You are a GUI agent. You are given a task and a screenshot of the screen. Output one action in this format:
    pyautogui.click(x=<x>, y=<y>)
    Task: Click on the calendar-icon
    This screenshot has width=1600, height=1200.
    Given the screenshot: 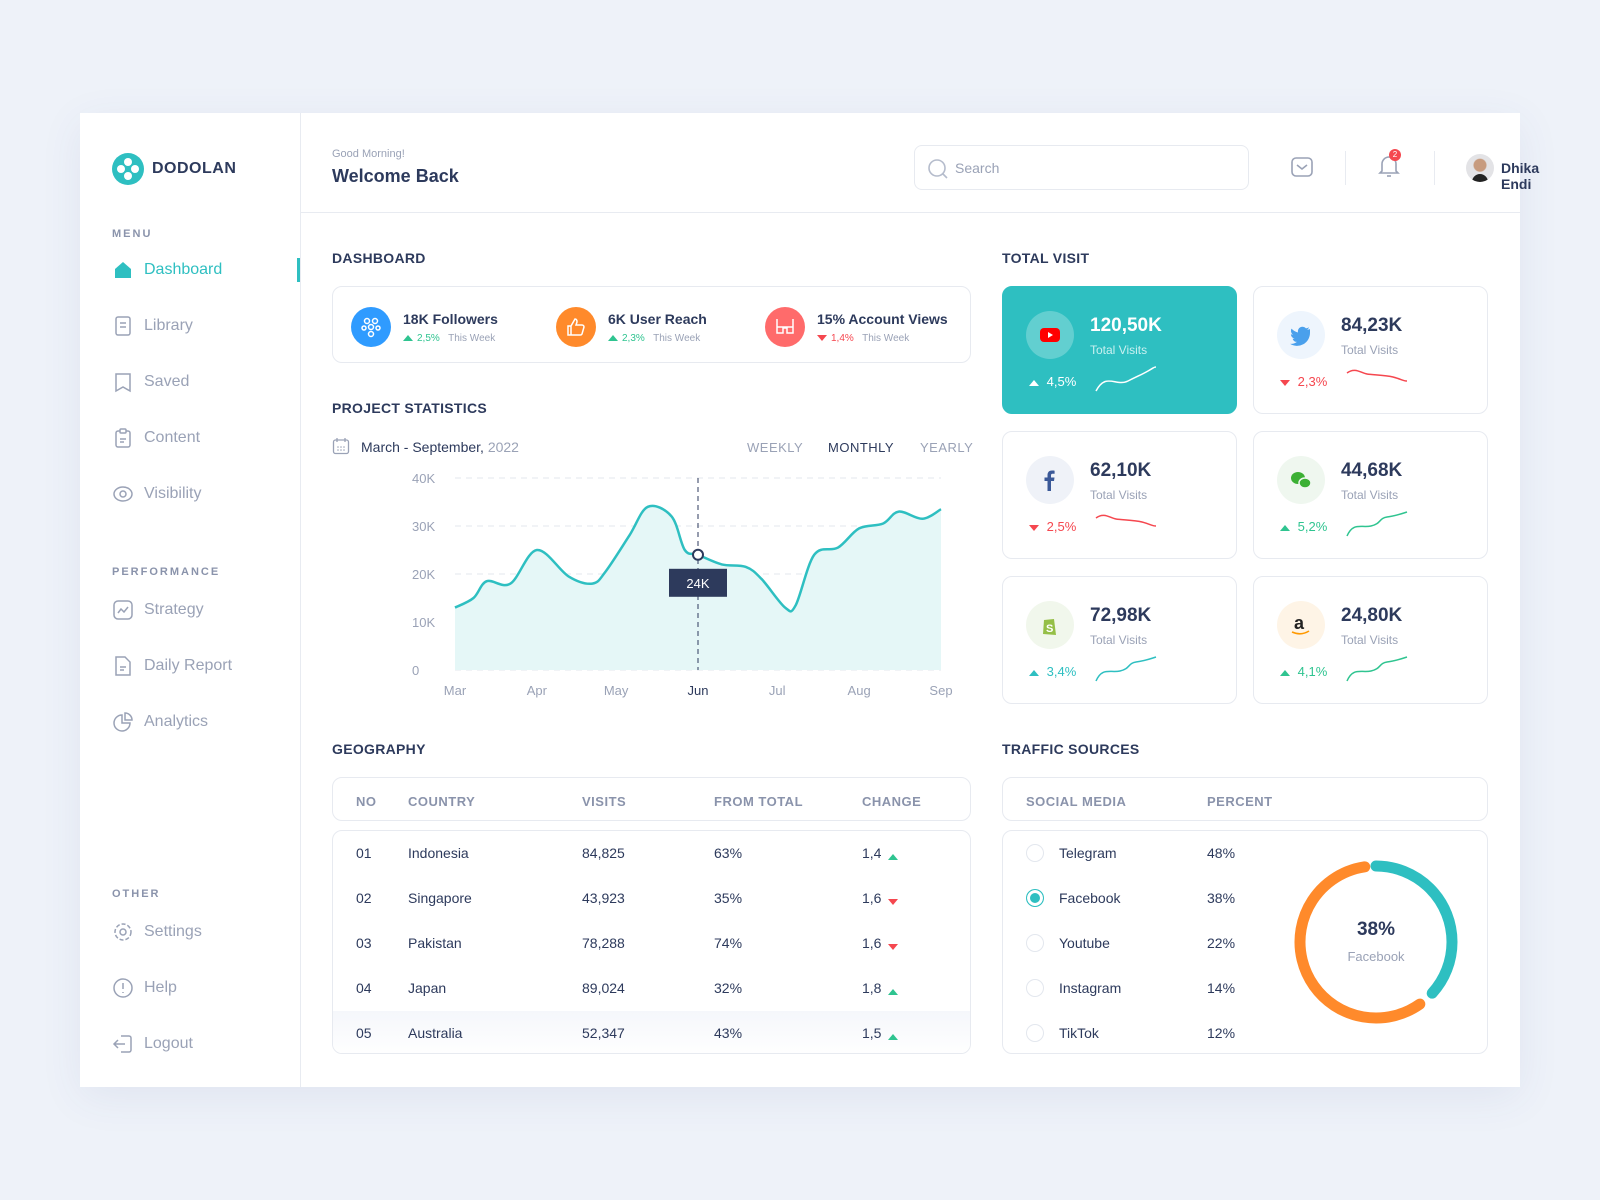 What is the action you would take?
    pyautogui.click(x=341, y=446)
    